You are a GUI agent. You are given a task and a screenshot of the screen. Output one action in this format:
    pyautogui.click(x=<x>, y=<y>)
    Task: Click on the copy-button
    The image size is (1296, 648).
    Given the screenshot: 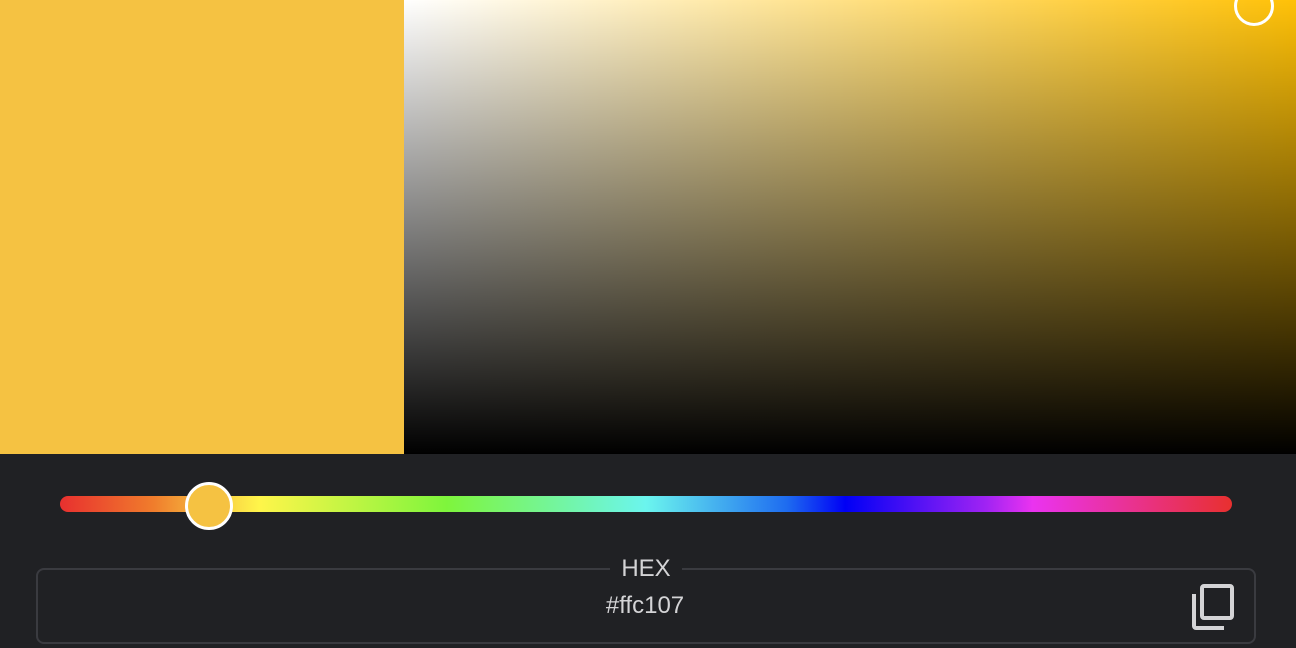 What is the action you would take?
    pyautogui.click(x=1213, y=606)
    